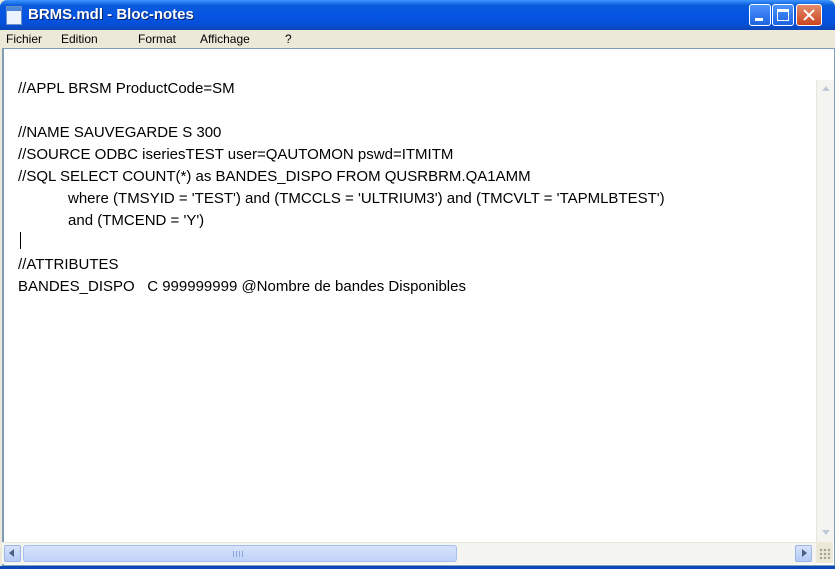 The image size is (835, 569). I want to click on horizontal-scrollbar, so click(409, 553).